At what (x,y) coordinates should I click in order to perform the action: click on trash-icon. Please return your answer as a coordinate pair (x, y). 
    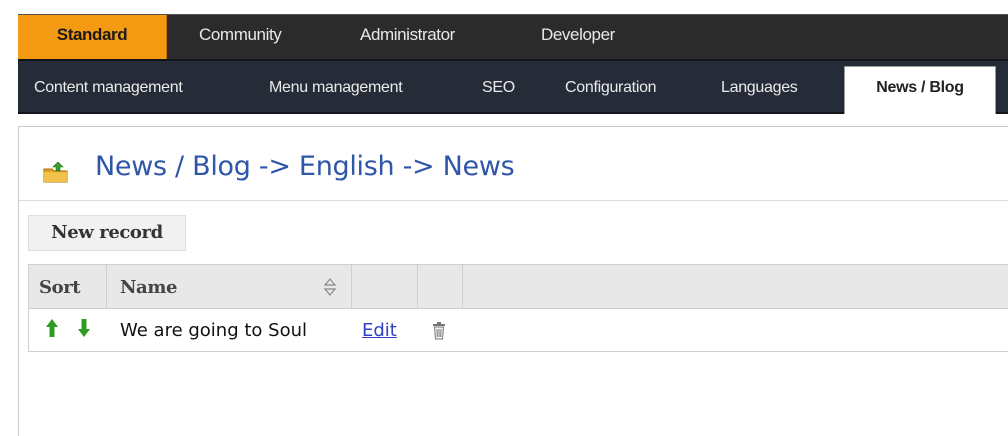
    Looking at the image, I should click on (439, 331).